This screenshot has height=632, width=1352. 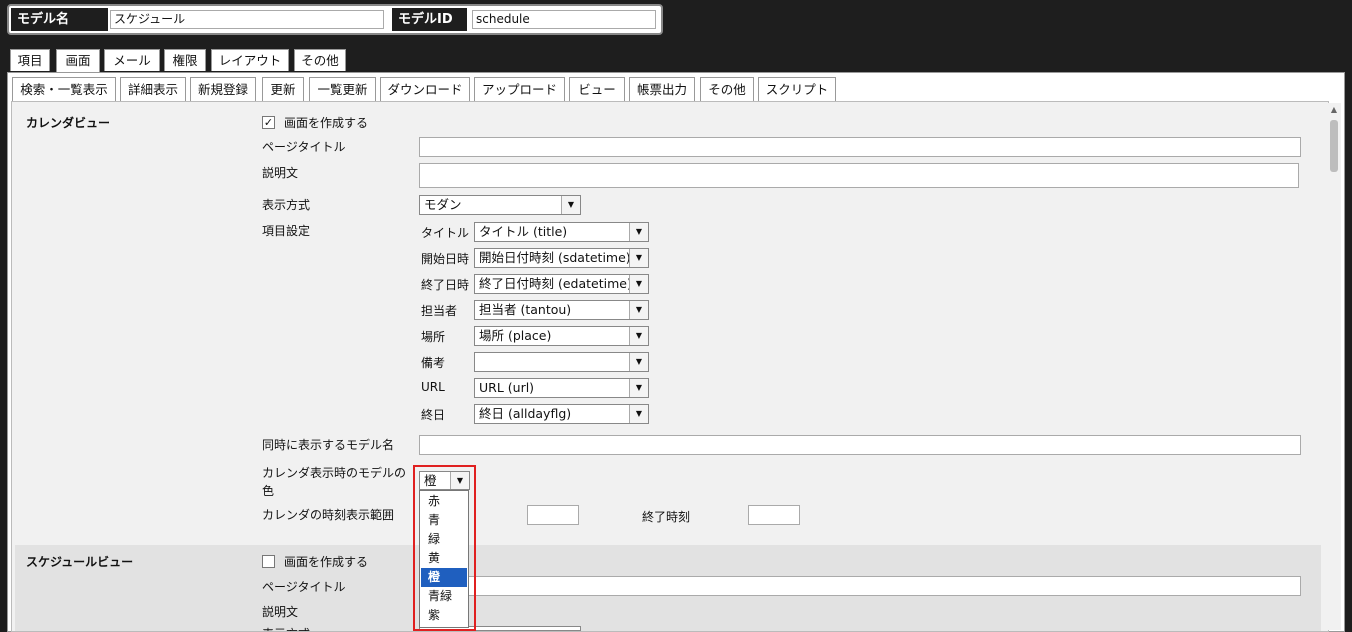 I want to click on display-mode-value: モダン, so click(x=443, y=204).